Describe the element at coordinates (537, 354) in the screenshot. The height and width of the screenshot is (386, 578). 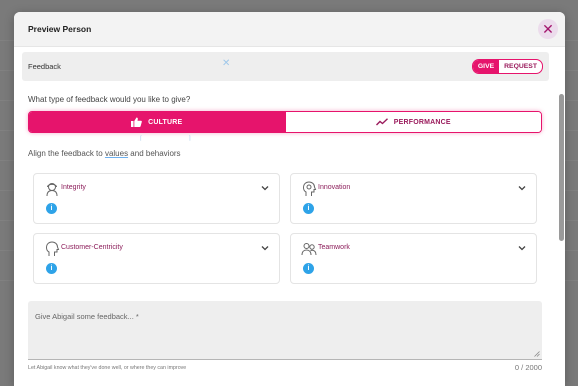
I see `resize-handle-icon` at that location.